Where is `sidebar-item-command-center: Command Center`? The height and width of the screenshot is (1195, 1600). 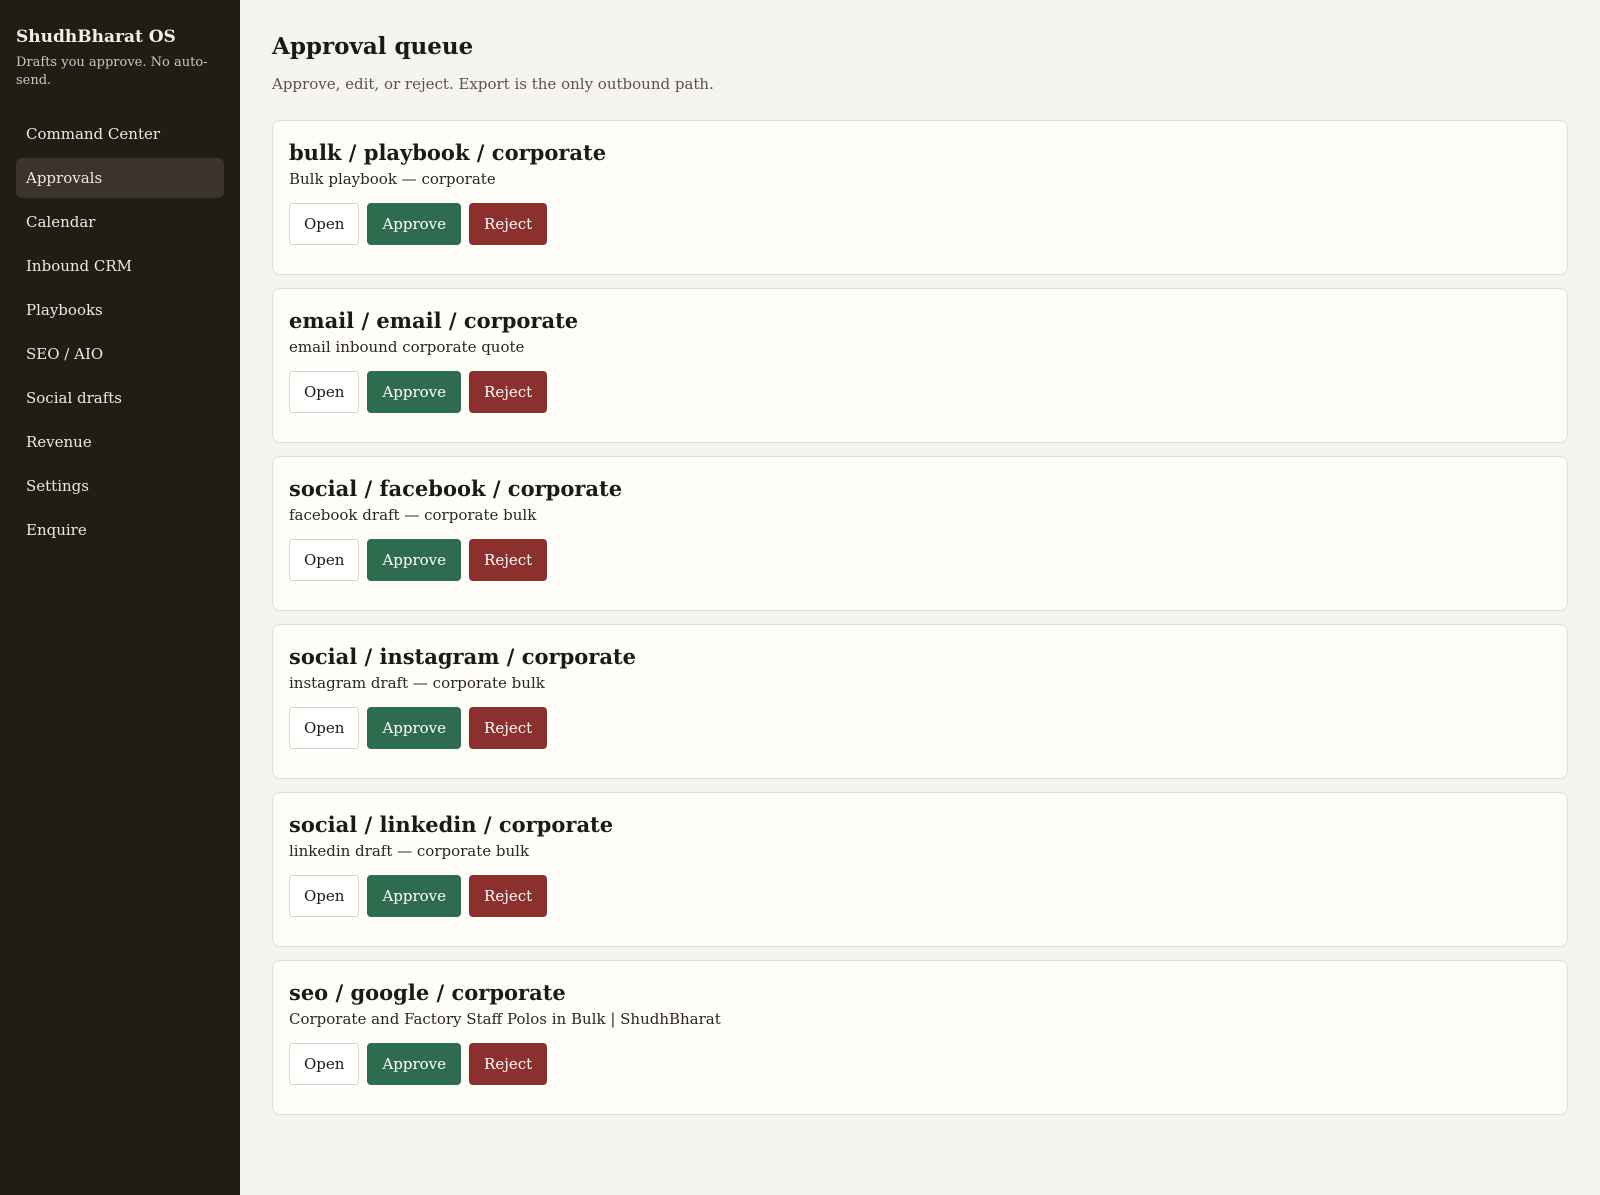
sidebar-item-command-center: Command Center is located at coordinates (120, 134).